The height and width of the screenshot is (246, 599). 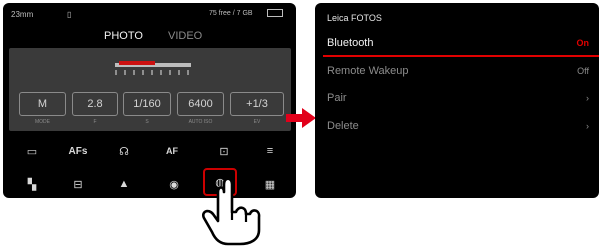 What do you see at coordinates (78, 184) in the screenshot?
I see `file-format-icon: ⊟` at bounding box center [78, 184].